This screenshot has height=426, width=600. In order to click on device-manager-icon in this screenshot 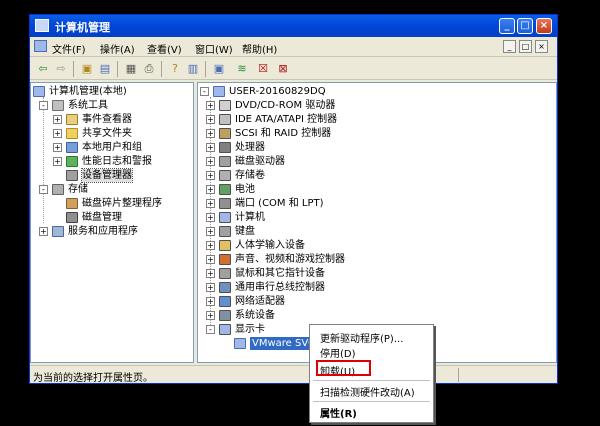, I will do `click(72, 175)`.